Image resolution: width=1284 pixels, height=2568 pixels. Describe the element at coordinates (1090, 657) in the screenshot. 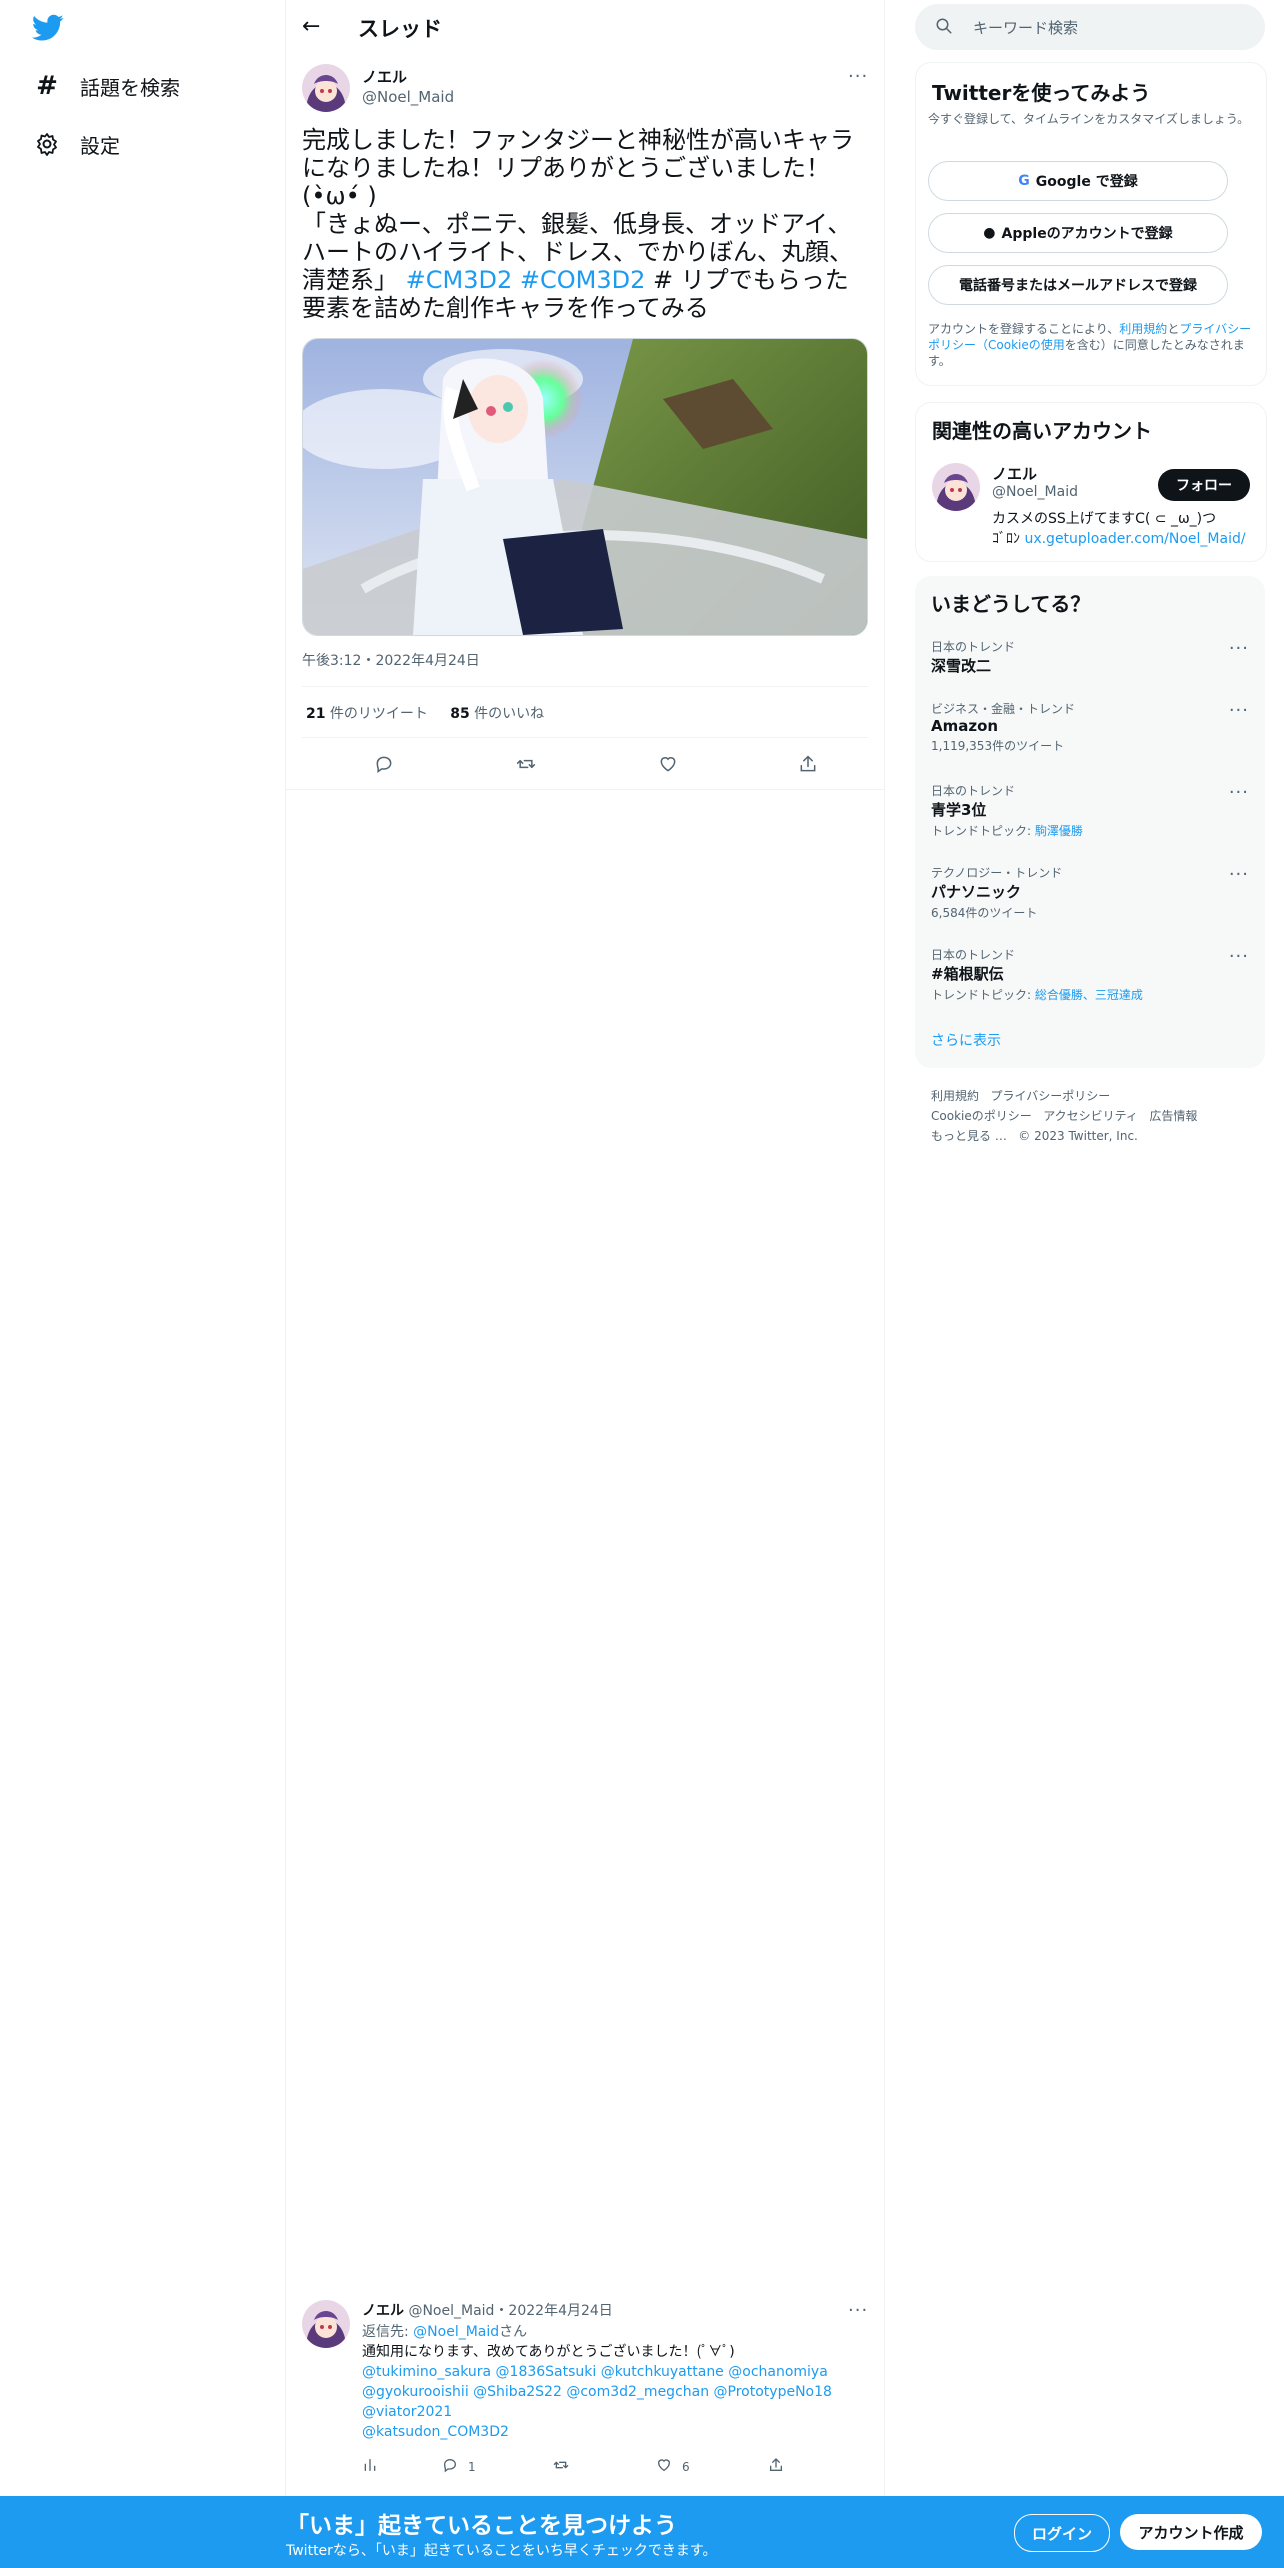

I see `trend-item: 日本のトレンド 深雪改二 ···` at that location.